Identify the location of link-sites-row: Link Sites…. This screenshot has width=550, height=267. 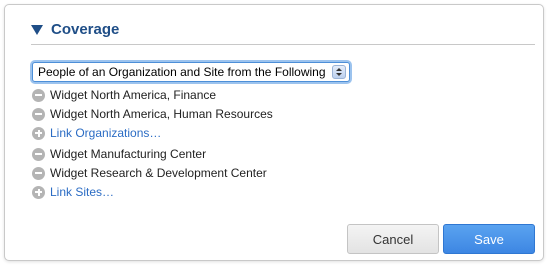
(73, 192).